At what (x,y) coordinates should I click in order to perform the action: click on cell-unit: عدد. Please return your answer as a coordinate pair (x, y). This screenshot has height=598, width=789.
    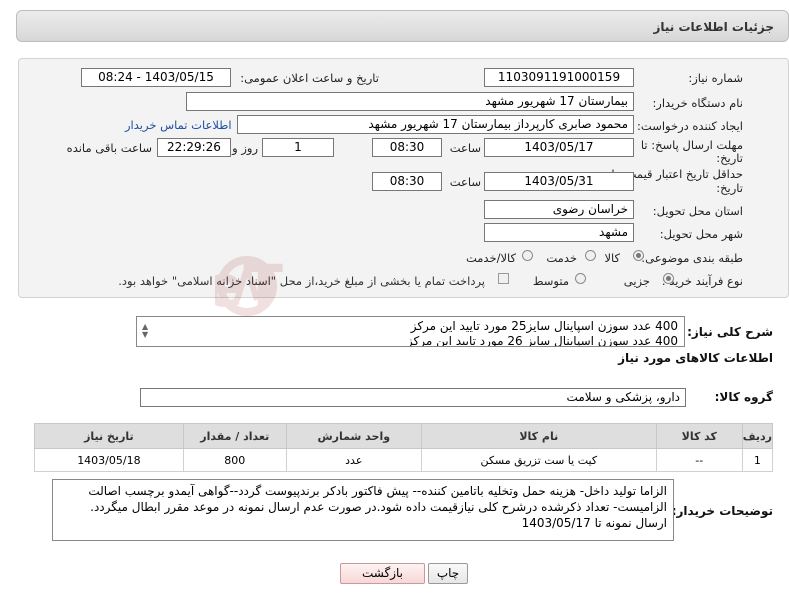
    Looking at the image, I should click on (353, 460).